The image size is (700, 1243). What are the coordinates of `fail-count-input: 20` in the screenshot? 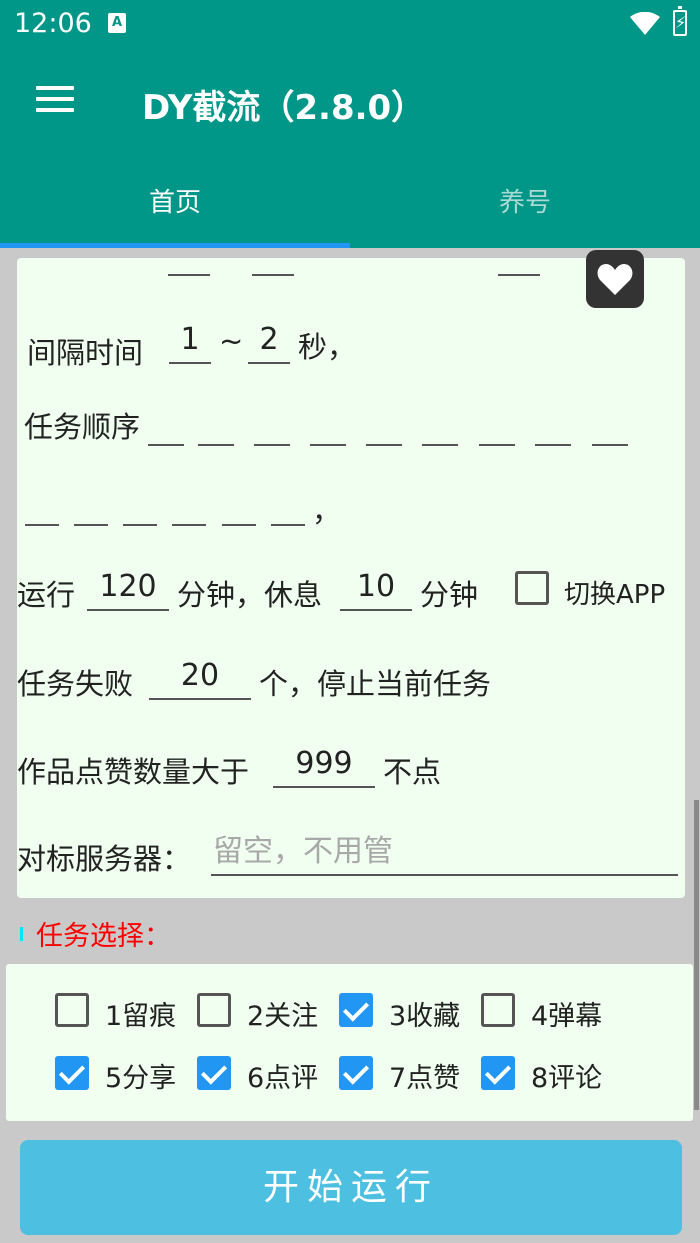 It's located at (200, 678).